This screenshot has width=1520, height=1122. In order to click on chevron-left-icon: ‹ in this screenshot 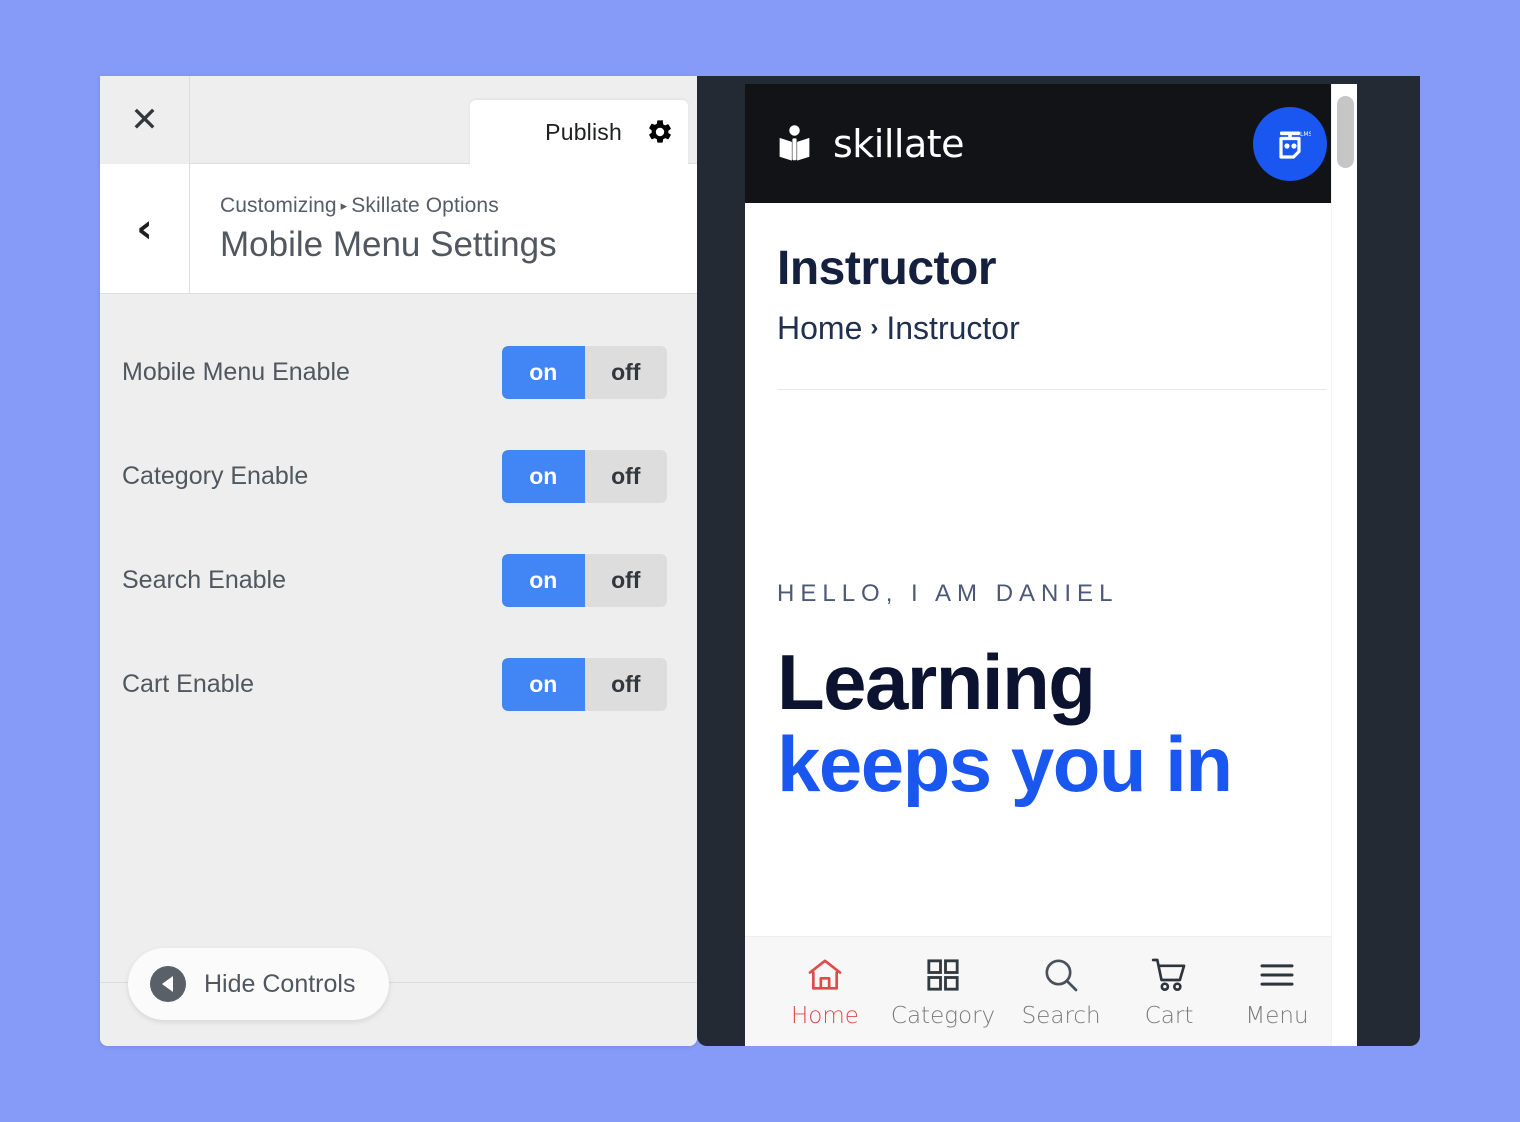, I will do `click(144, 229)`.